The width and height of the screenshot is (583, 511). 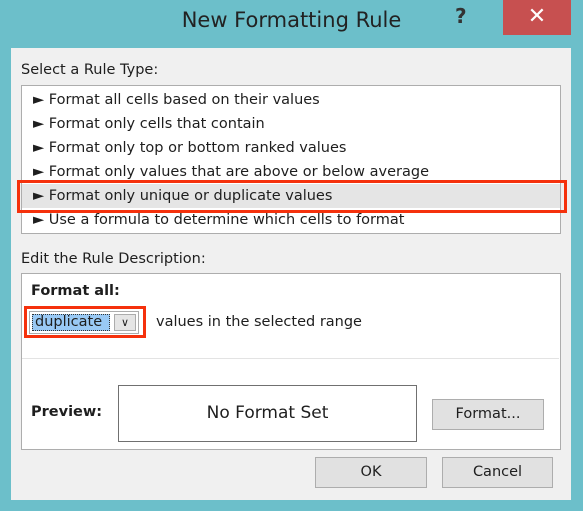 What do you see at coordinates (291, 124) in the screenshot?
I see `rule-type-item: ► Format only cells that contain` at bounding box center [291, 124].